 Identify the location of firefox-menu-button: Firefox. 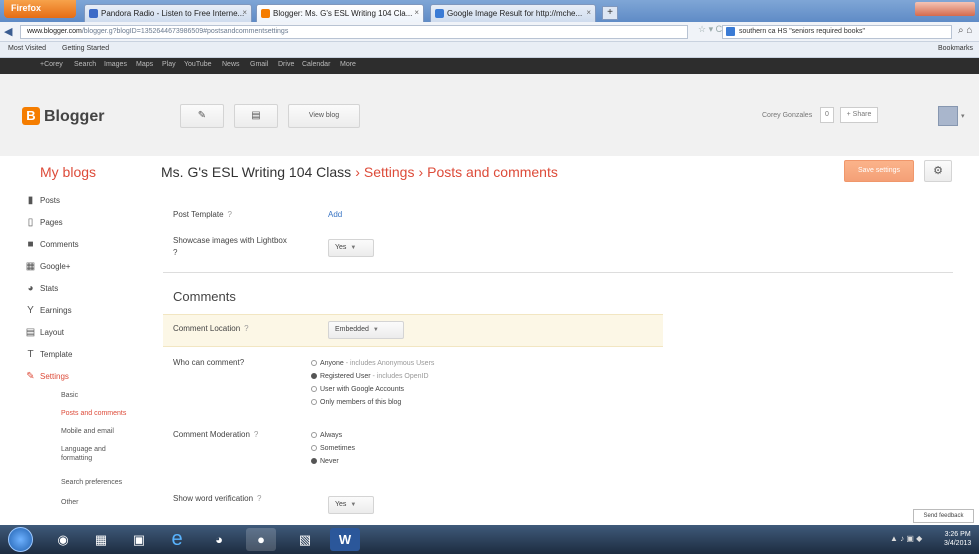
(40, 9).